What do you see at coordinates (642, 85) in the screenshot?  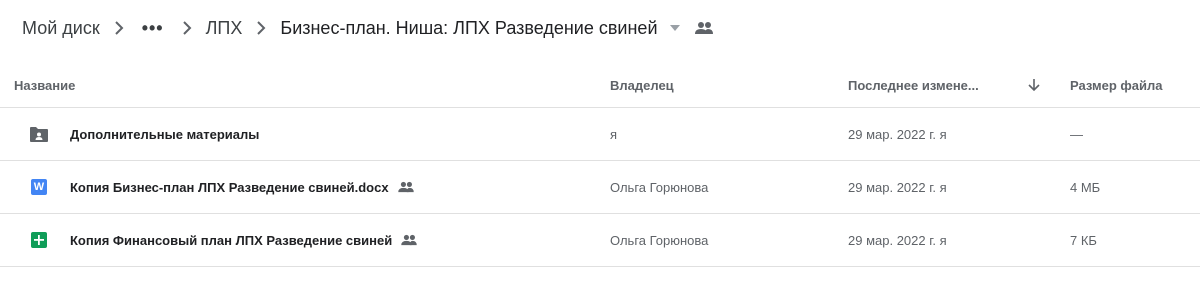 I see `column-header-owner: Владелец` at bounding box center [642, 85].